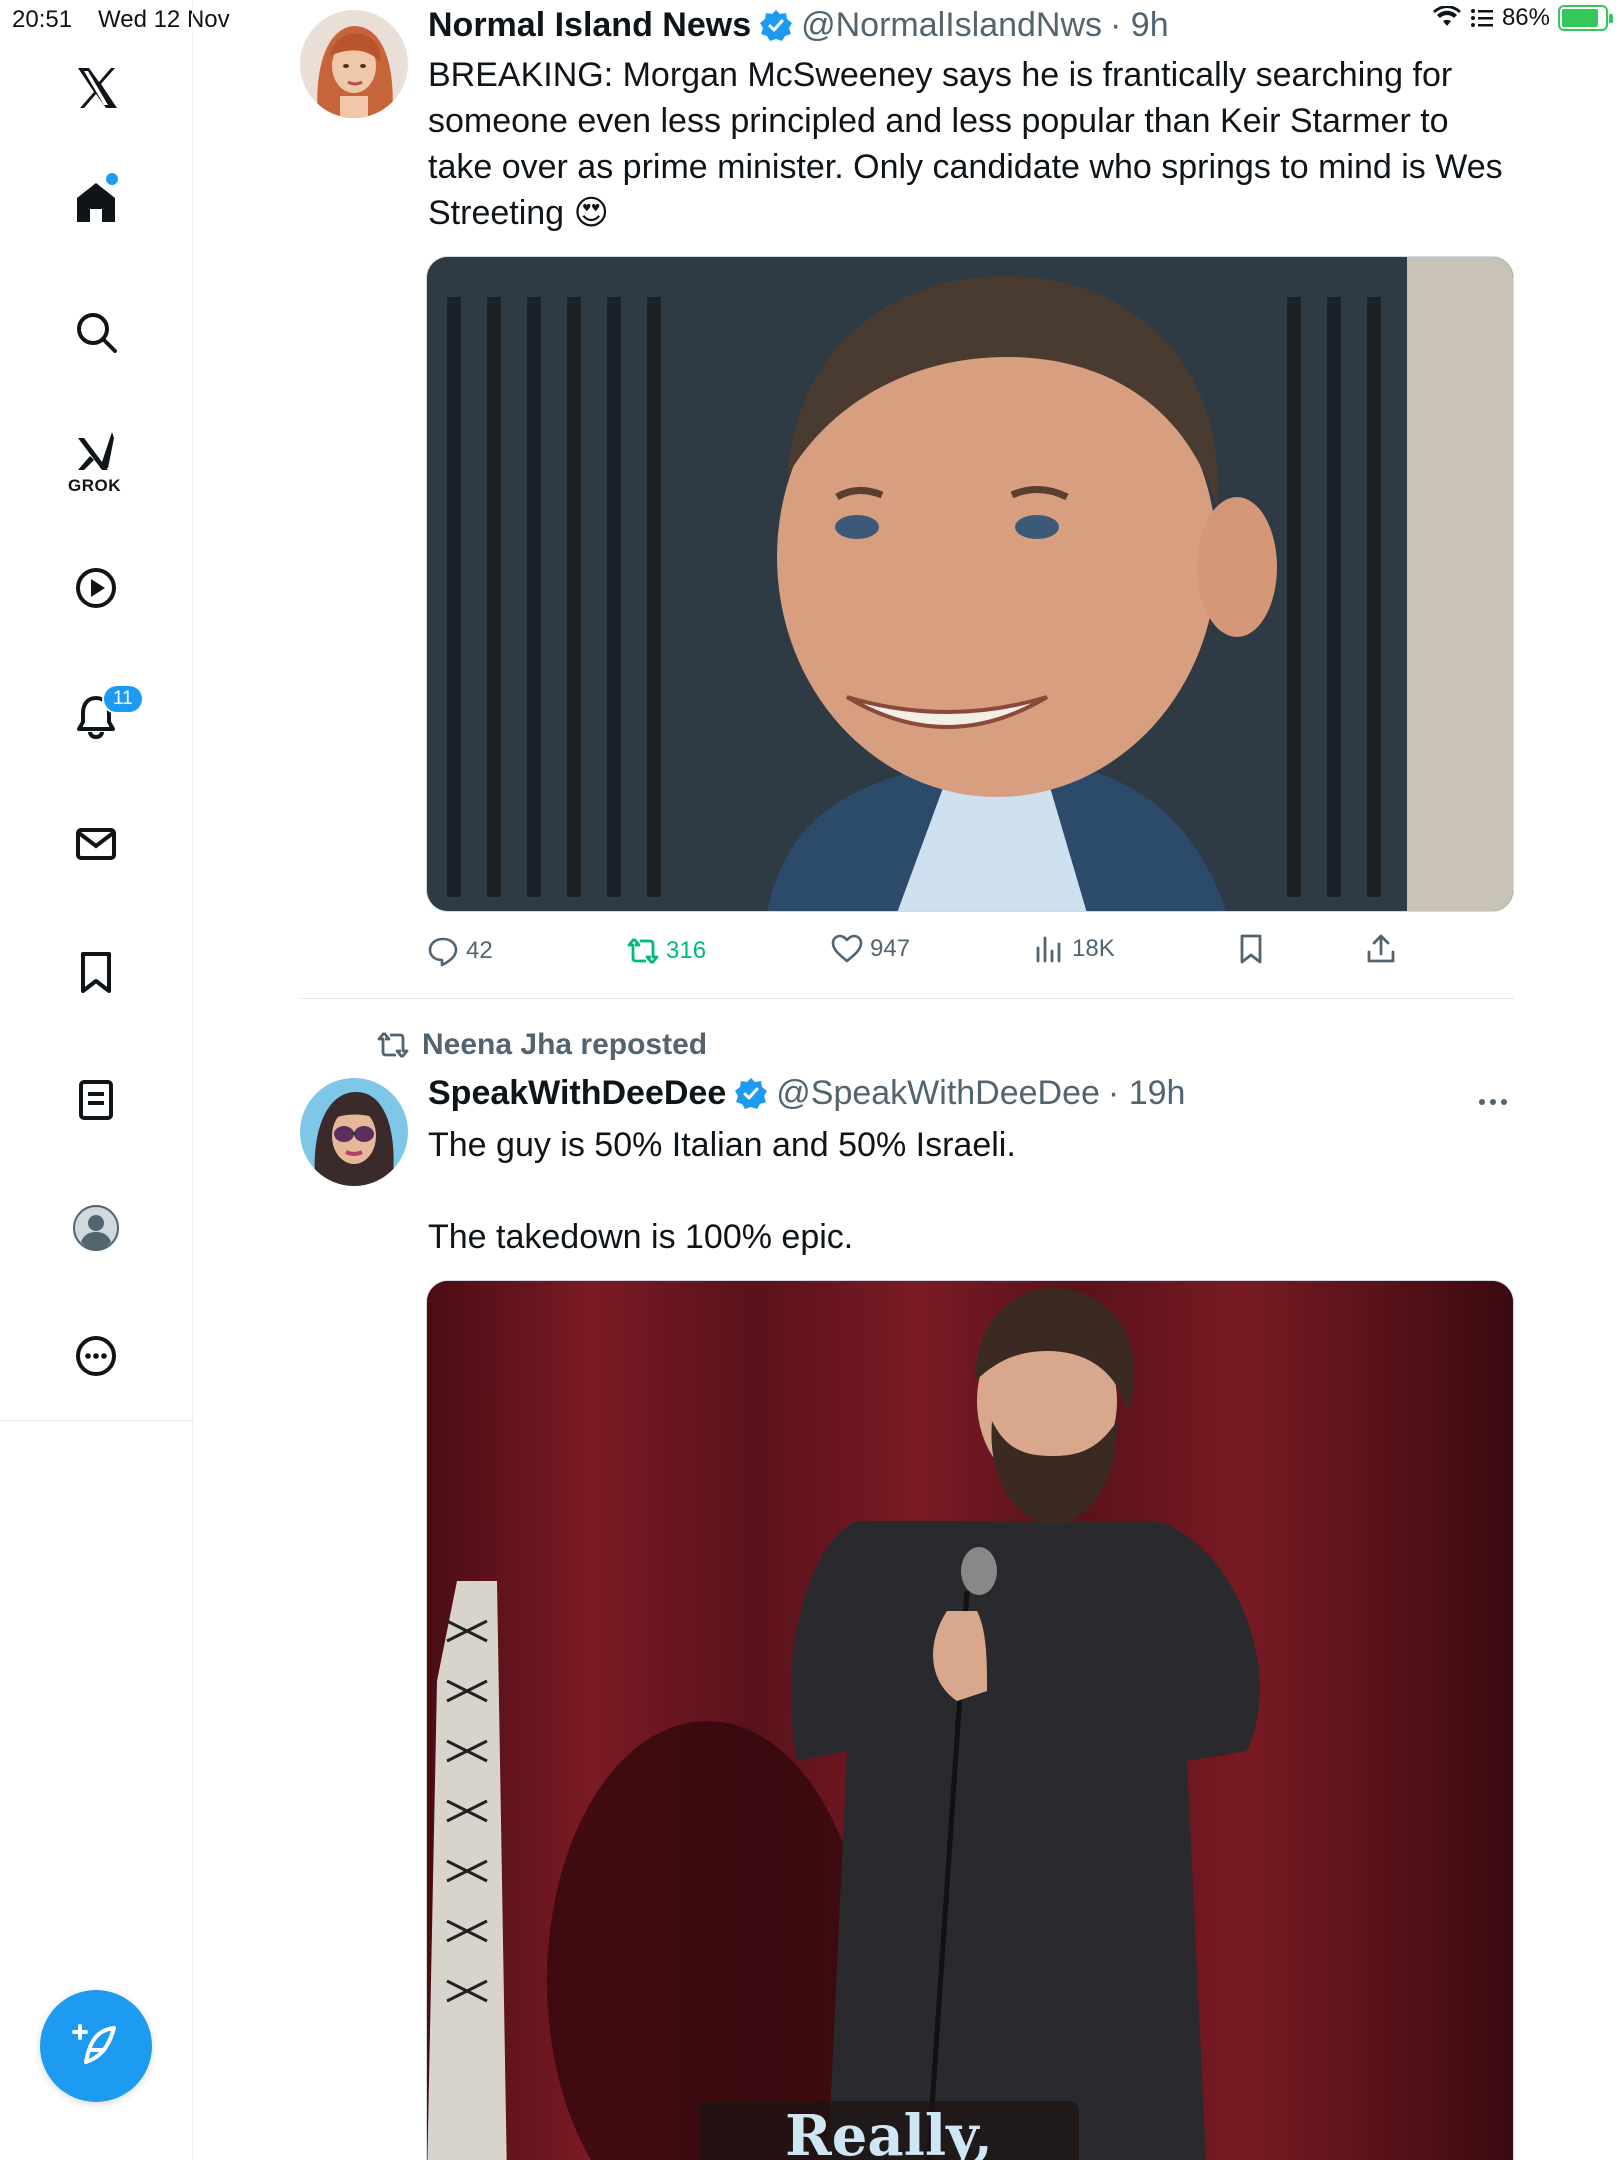  Describe the element at coordinates (1481, 18) in the screenshot. I see `focus-list-icon` at that location.